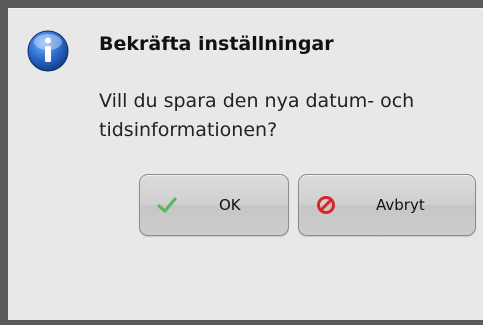 The image size is (483, 325). I want to click on cancel-icon, so click(326, 205).